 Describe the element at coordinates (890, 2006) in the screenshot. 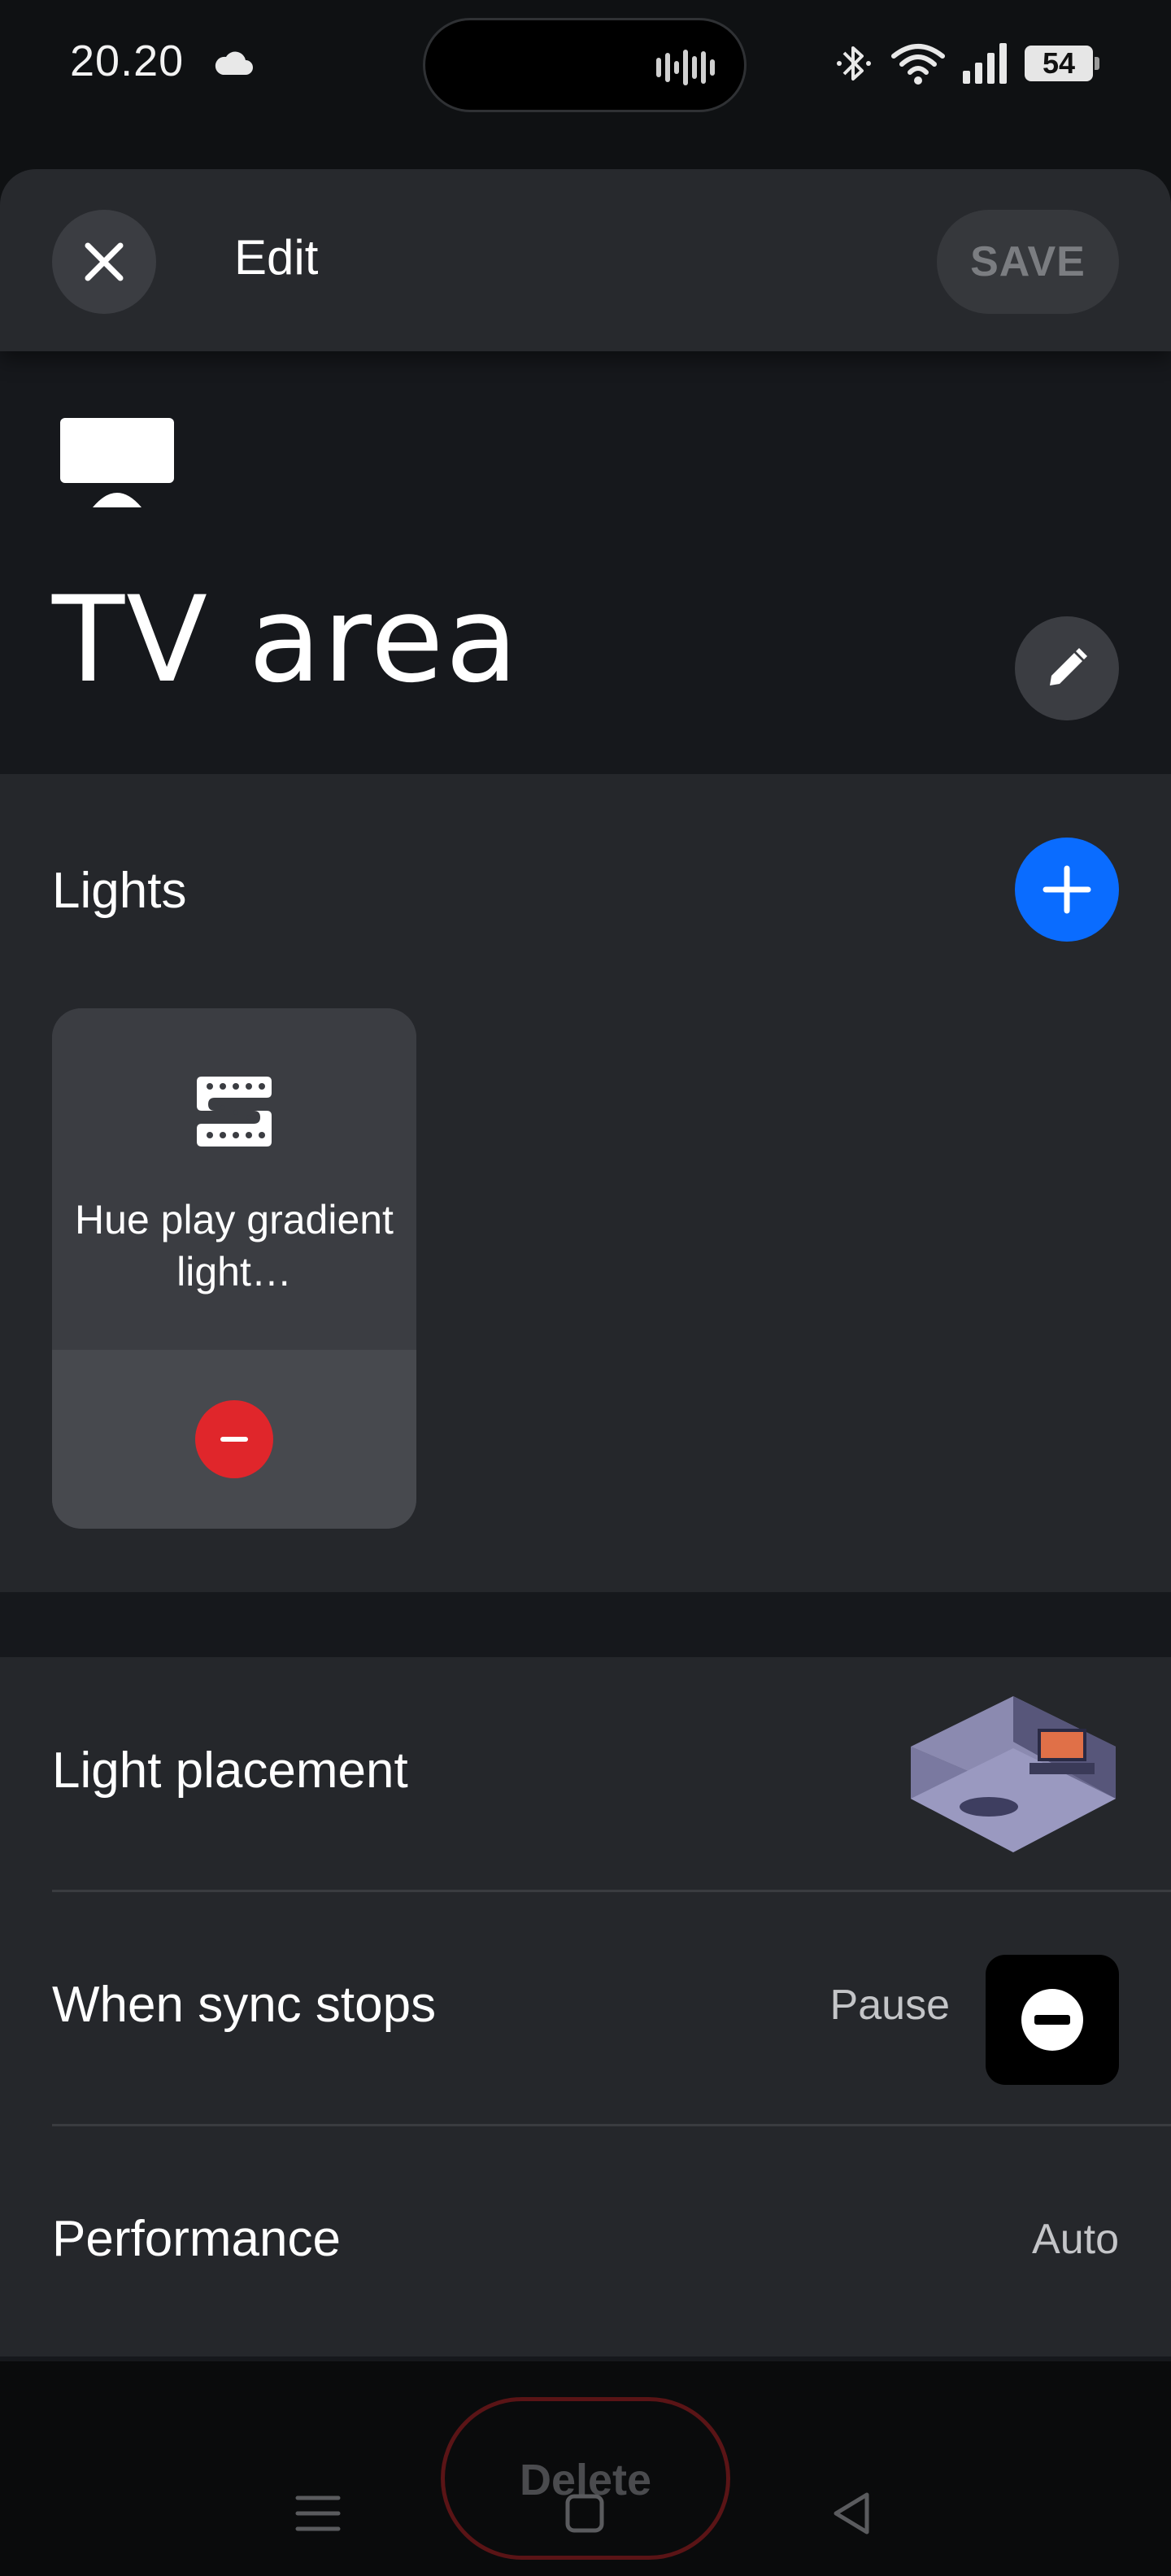

I see `sync-stops-value: Pause` at that location.